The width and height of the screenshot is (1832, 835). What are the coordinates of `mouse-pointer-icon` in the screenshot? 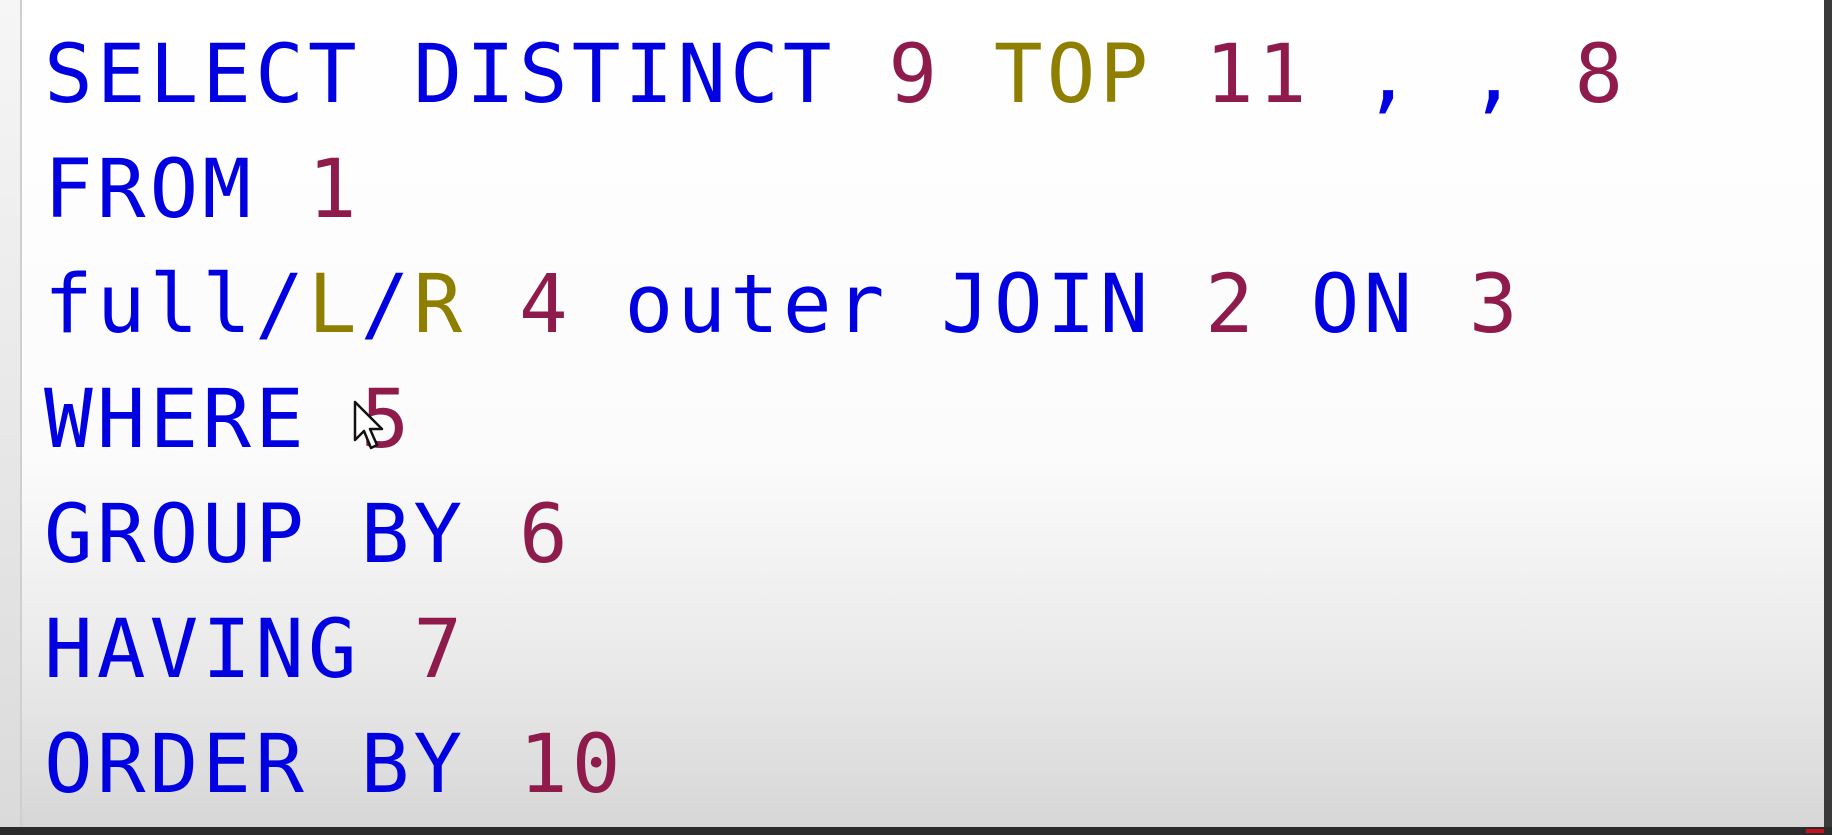 It's located at (368, 425).